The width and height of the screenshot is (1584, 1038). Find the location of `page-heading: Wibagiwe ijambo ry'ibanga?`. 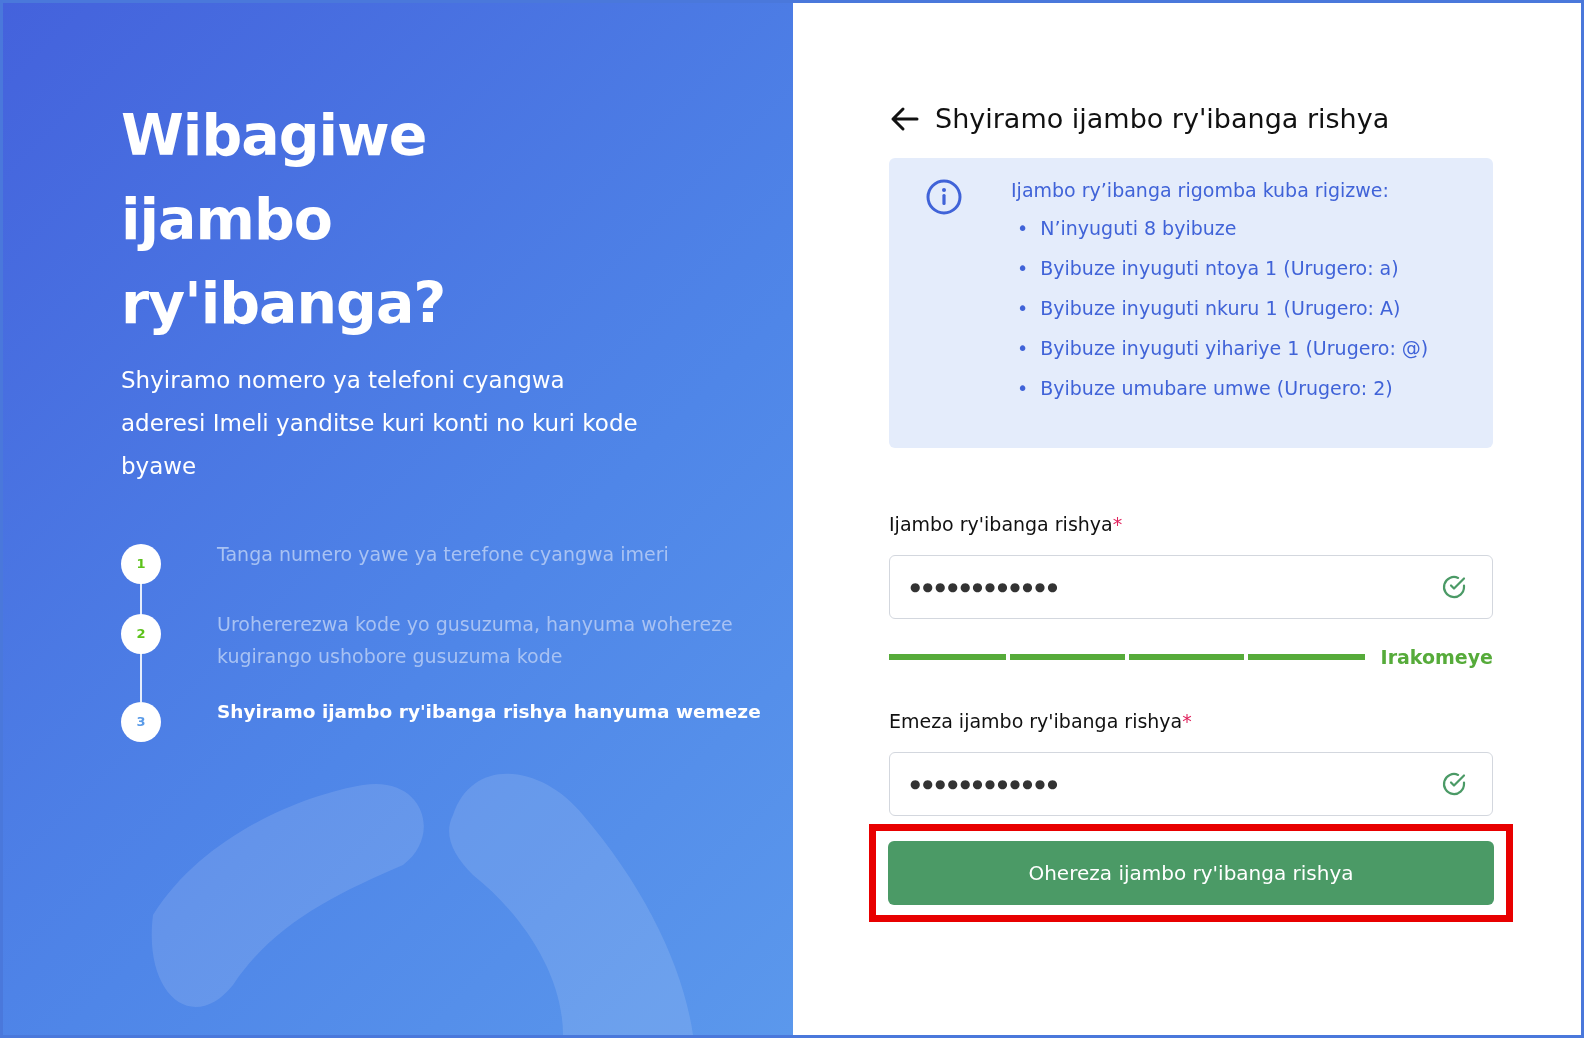

page-heading: Wibagiwe ijambo ry'ibanga? is located at coordinates (284, 219).